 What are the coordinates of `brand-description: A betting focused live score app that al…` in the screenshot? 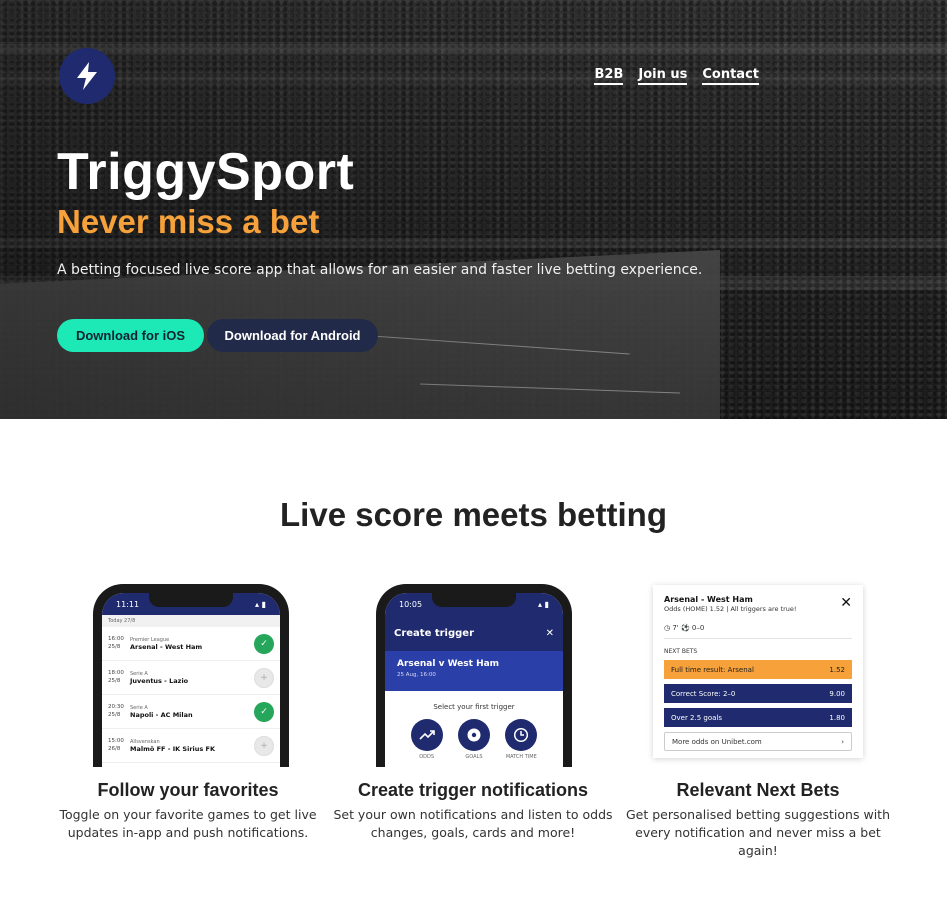 It's located at (380, 270).